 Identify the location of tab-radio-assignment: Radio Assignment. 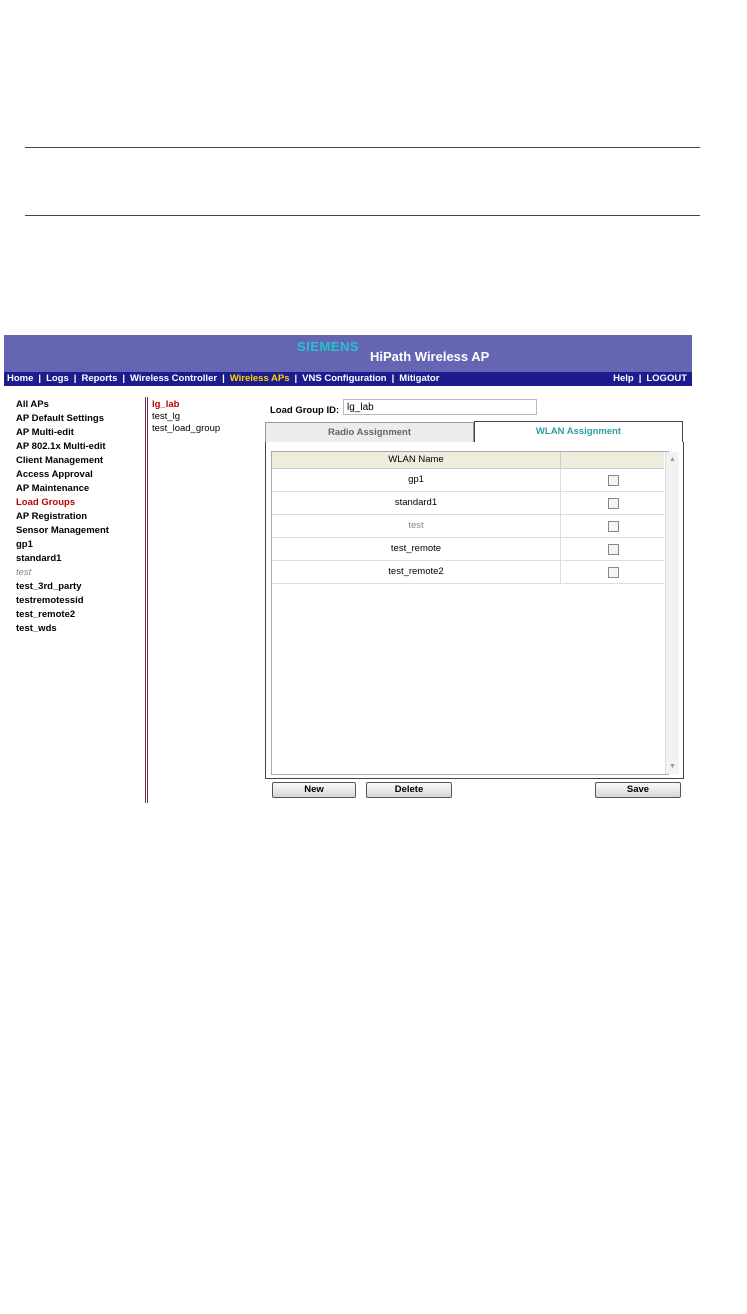
(369, 432).